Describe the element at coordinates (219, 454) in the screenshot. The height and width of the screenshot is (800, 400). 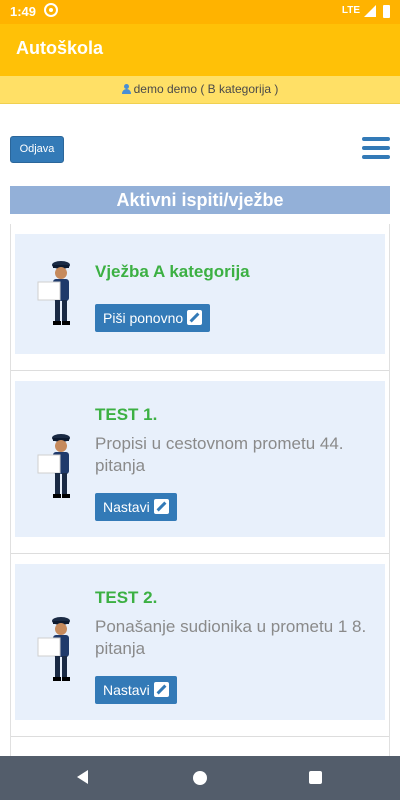
I see `exam-subtitle: Propisi u cestovnom prometu 44. pitanja` at that location.